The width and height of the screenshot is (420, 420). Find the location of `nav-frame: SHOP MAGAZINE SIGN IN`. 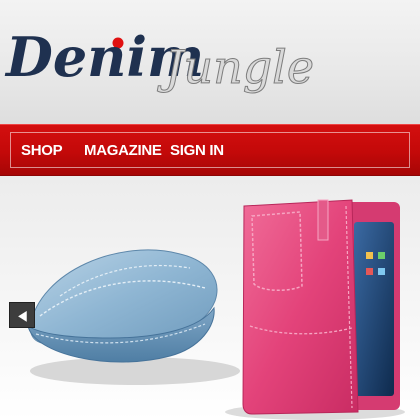

nav-frame: SHOP MAGAZINE SIGN IN is located at coordinates (210, 150).